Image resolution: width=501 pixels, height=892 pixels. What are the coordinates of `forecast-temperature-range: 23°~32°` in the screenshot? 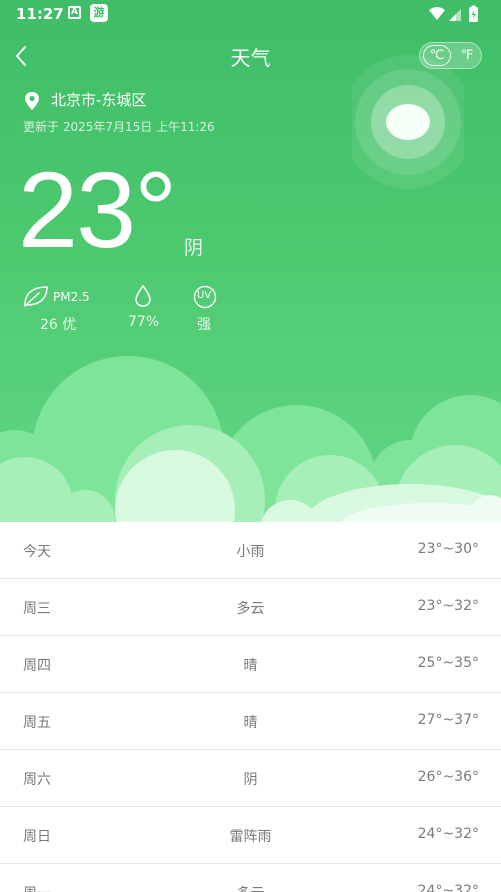 It's located at (448, 606).